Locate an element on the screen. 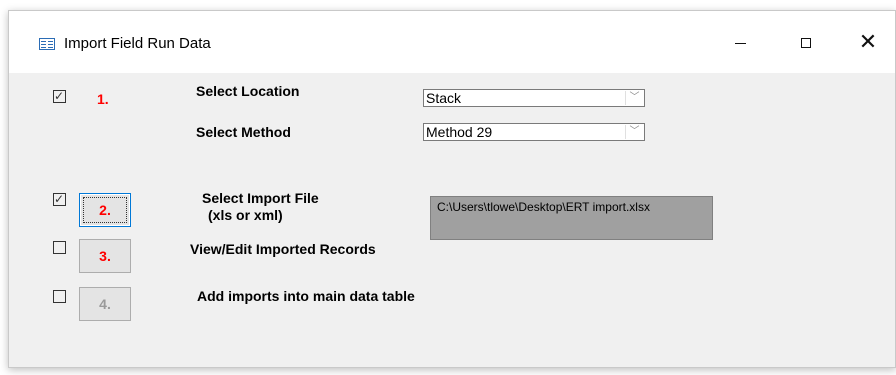  step4-checkbox is located at coordinates (59, 296).